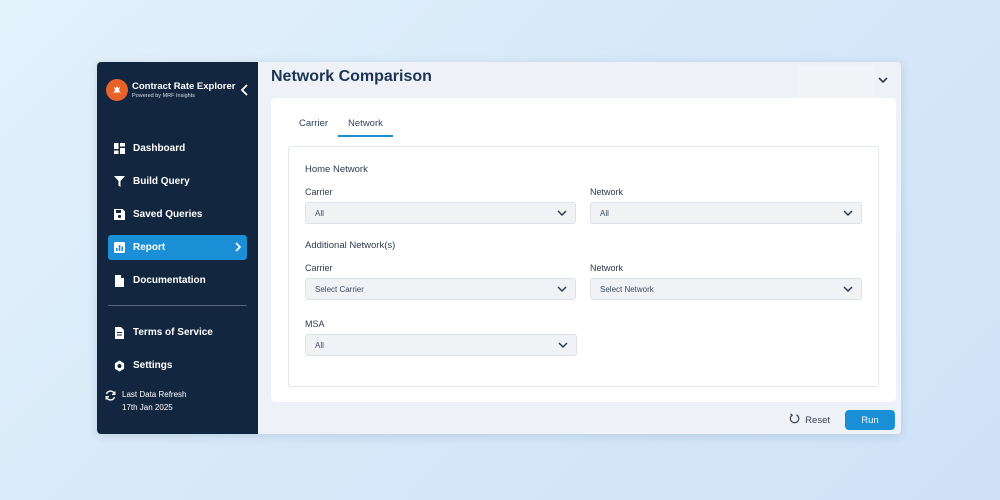 The height and width of the screenshot is (500, 1000). I want to click on sidebar-item-terms: Terms of Service, so click(177, 332).